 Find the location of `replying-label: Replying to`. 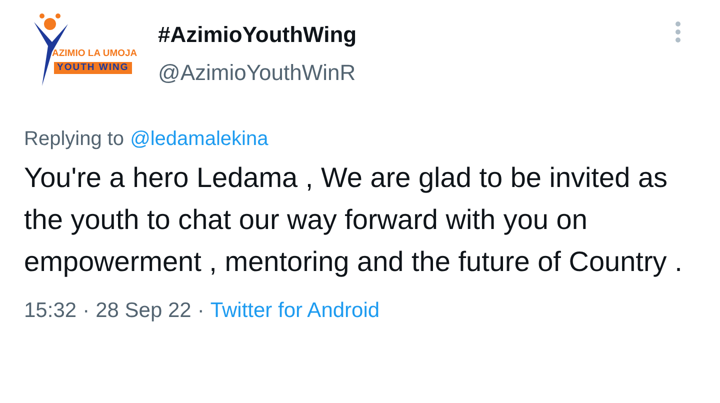

replying-label: Replying to is located at coordinates (74, 139).